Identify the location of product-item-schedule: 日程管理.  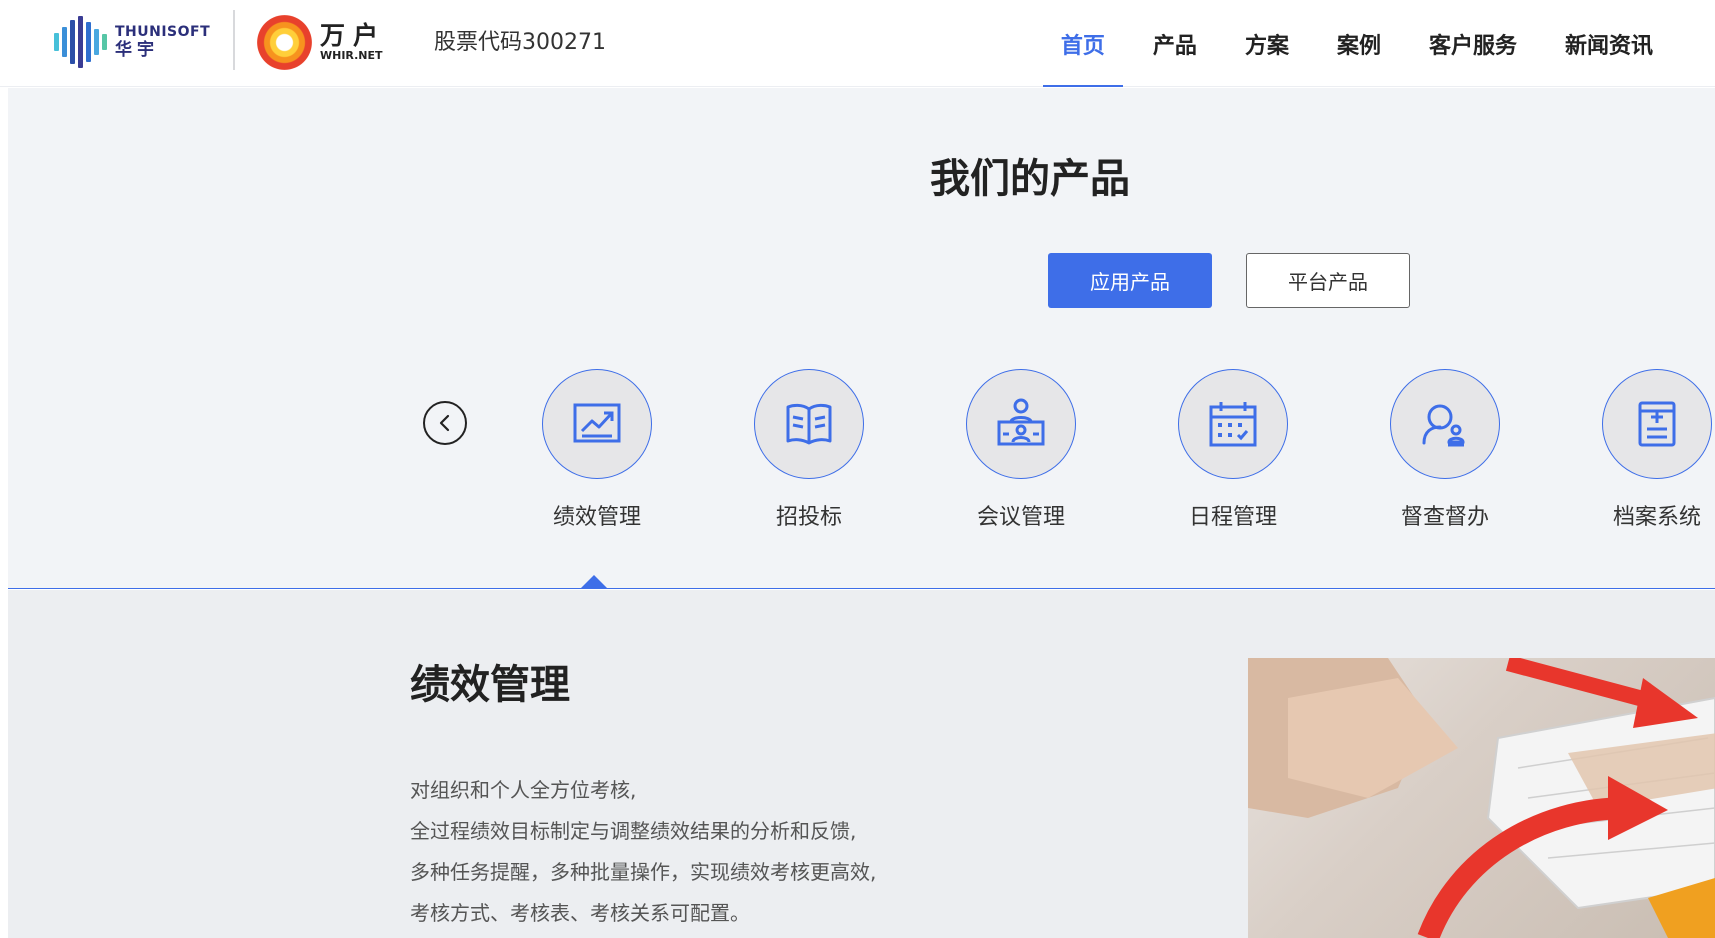
(1233, 450).